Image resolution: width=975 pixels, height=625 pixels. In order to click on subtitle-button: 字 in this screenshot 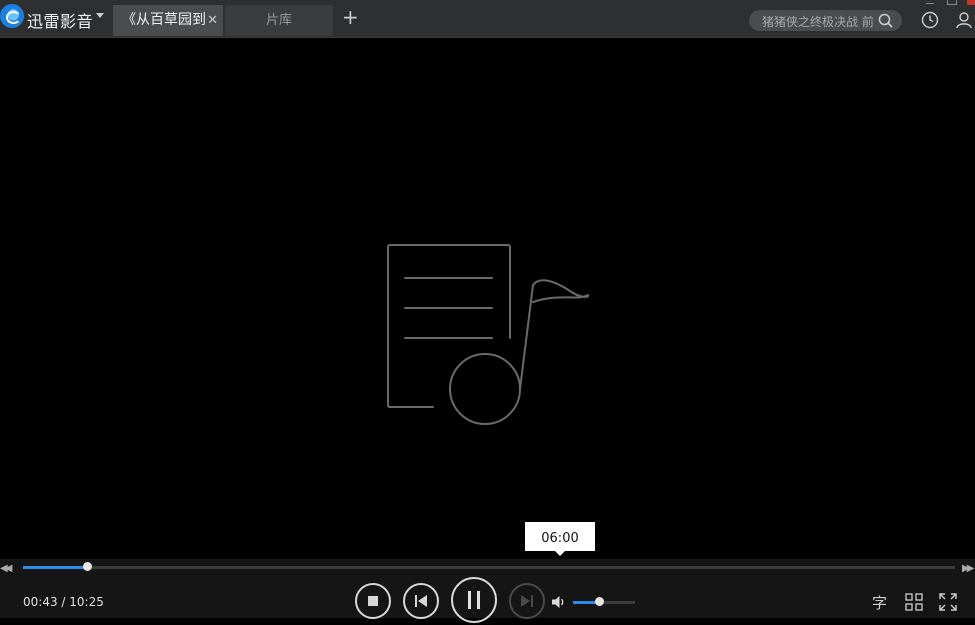, I will do `click(879, 602)`.